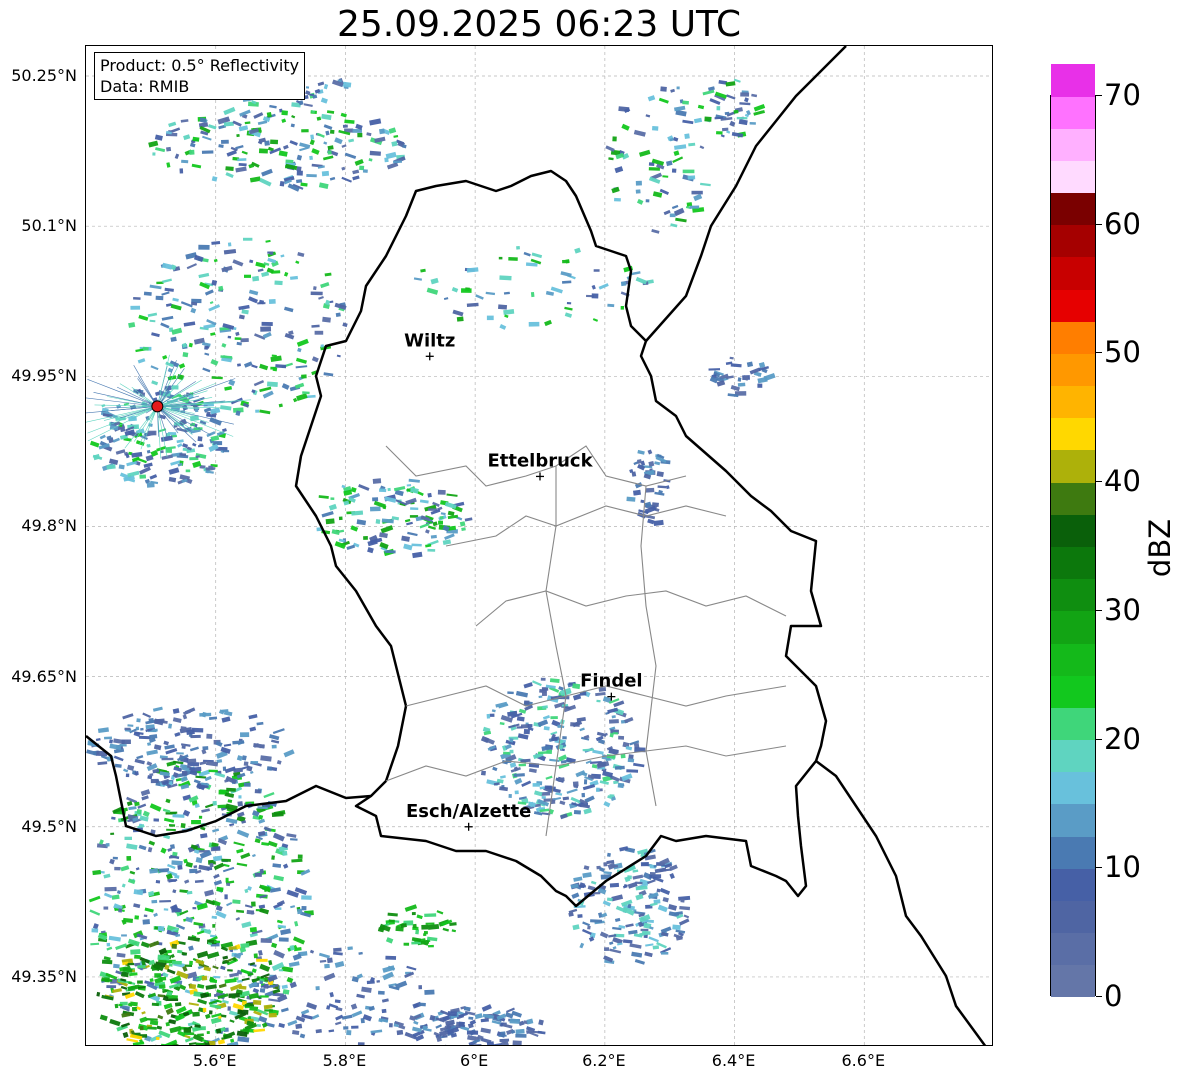 The height and width of the screenshot is (1081, 1184). Describe the element at coordinates (648, 646) in the screenshot. I see `canton-boundary` at that location.